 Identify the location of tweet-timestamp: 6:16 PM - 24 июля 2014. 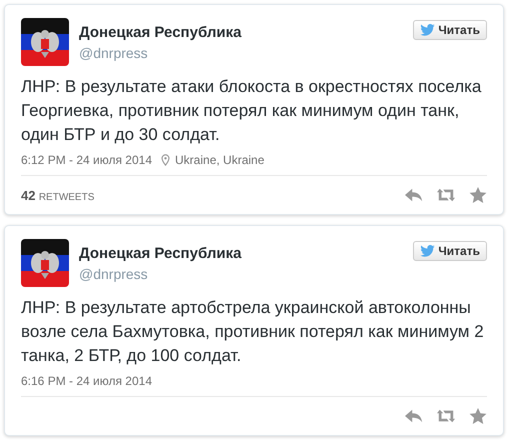
(86, 381).